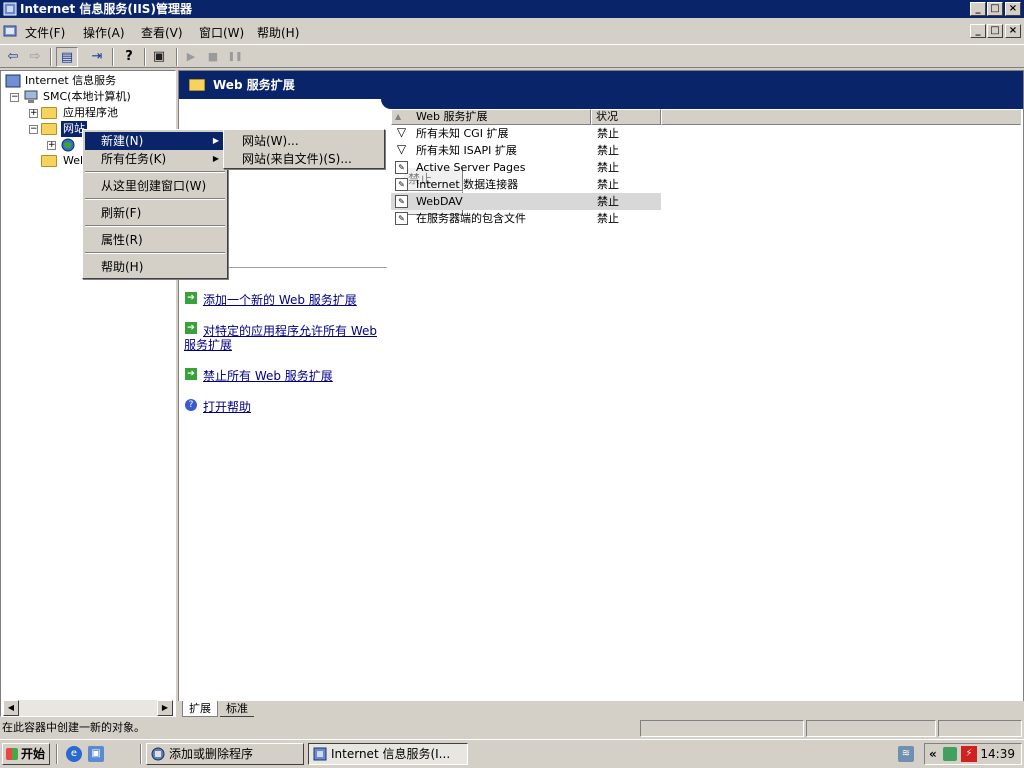  Describe the element at coordinates (526, 201) in the screenshot. I see `list-item-selected: ✎ WebDAV 禁止` at that location.